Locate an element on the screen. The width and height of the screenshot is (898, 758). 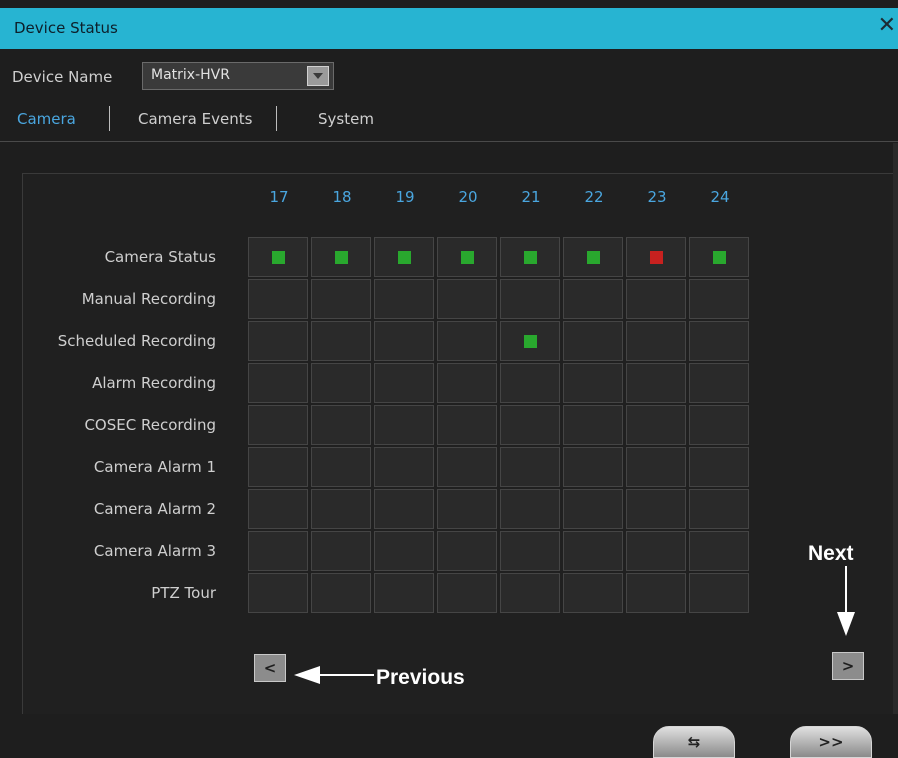
row-label: Camera Alarm 3 is located at coordinates (154, 551).